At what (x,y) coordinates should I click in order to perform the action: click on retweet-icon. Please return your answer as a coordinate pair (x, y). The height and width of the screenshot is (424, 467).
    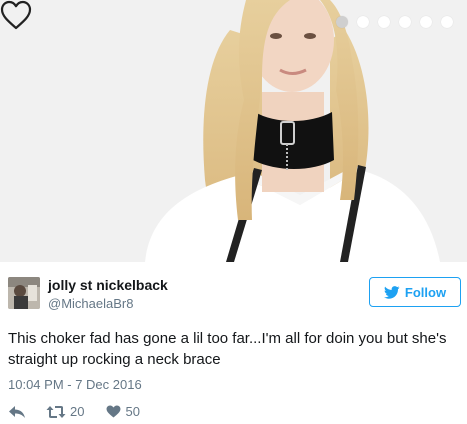
    Looking at the image, I should click on (56, 411).